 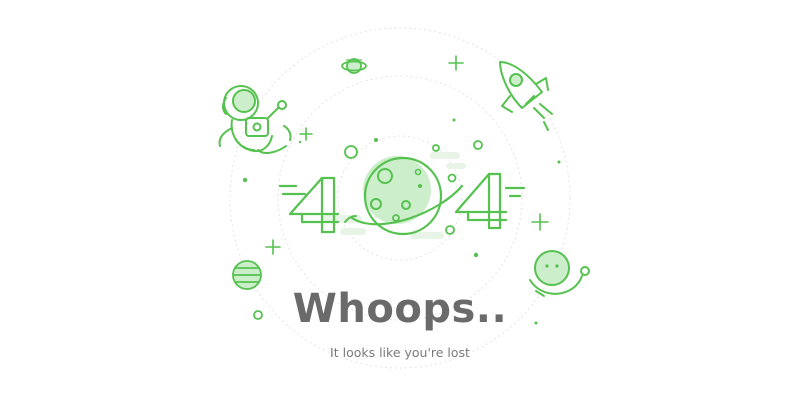 What do you see at coordinates (526, 96) in the screenshot?
I see `rocket-icon` at bounding box center [526, 96].